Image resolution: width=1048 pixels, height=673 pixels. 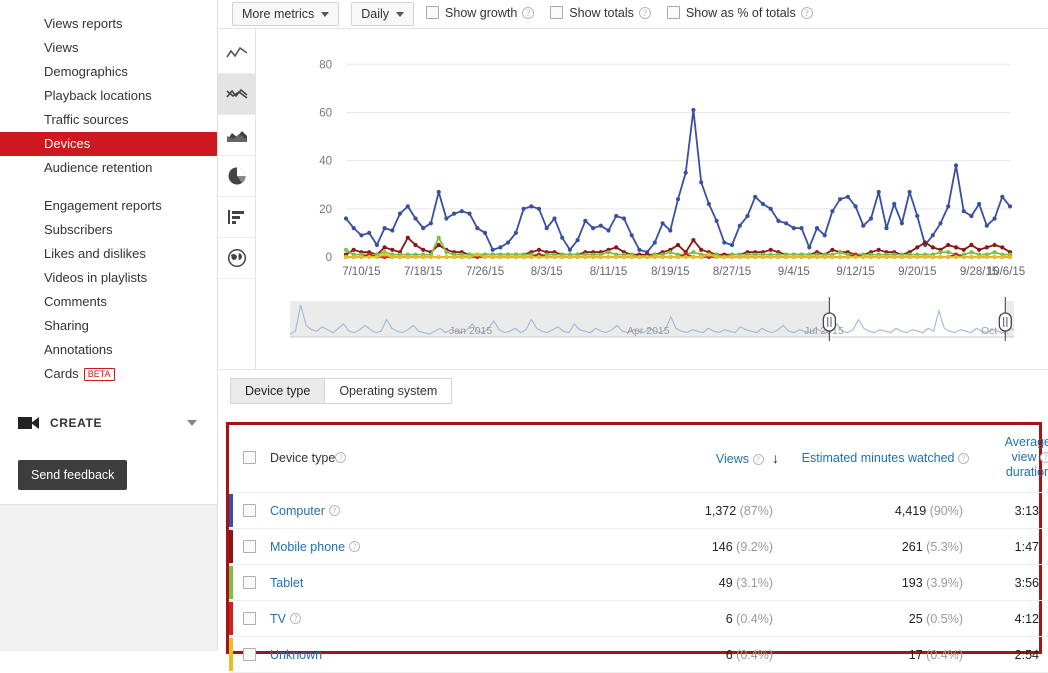 I want to click on tab-operating-system: Operating system, so click(x=388, y=391).